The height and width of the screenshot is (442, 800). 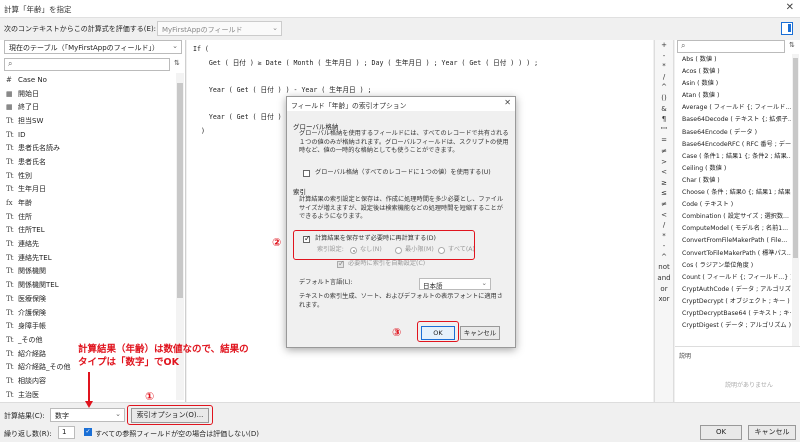 What do you see at coordinates (664, 130) in the screenshot?
I see `operator-item: ""` at bounding box center [664, 130].